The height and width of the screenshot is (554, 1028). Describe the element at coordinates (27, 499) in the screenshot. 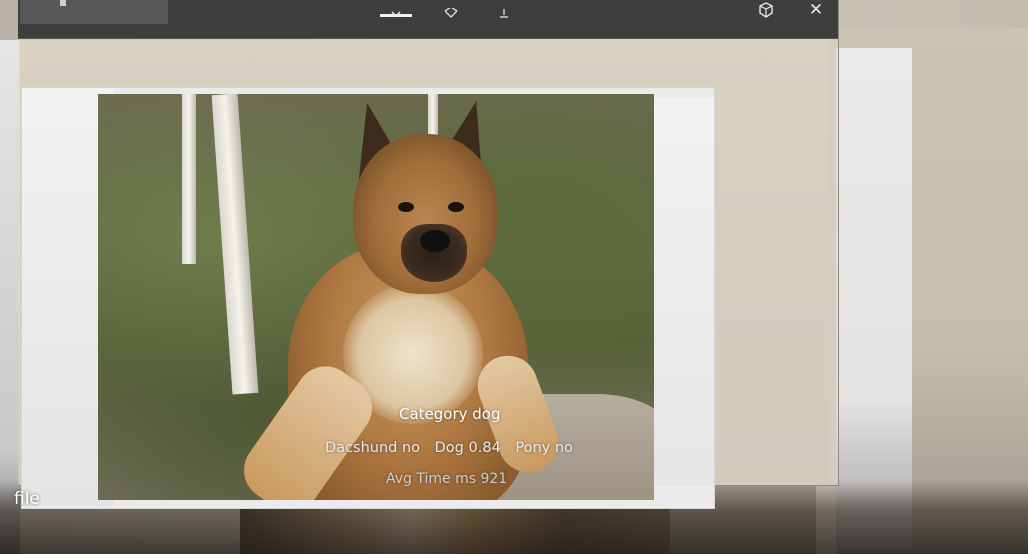

I see `file-label: file` at that location.